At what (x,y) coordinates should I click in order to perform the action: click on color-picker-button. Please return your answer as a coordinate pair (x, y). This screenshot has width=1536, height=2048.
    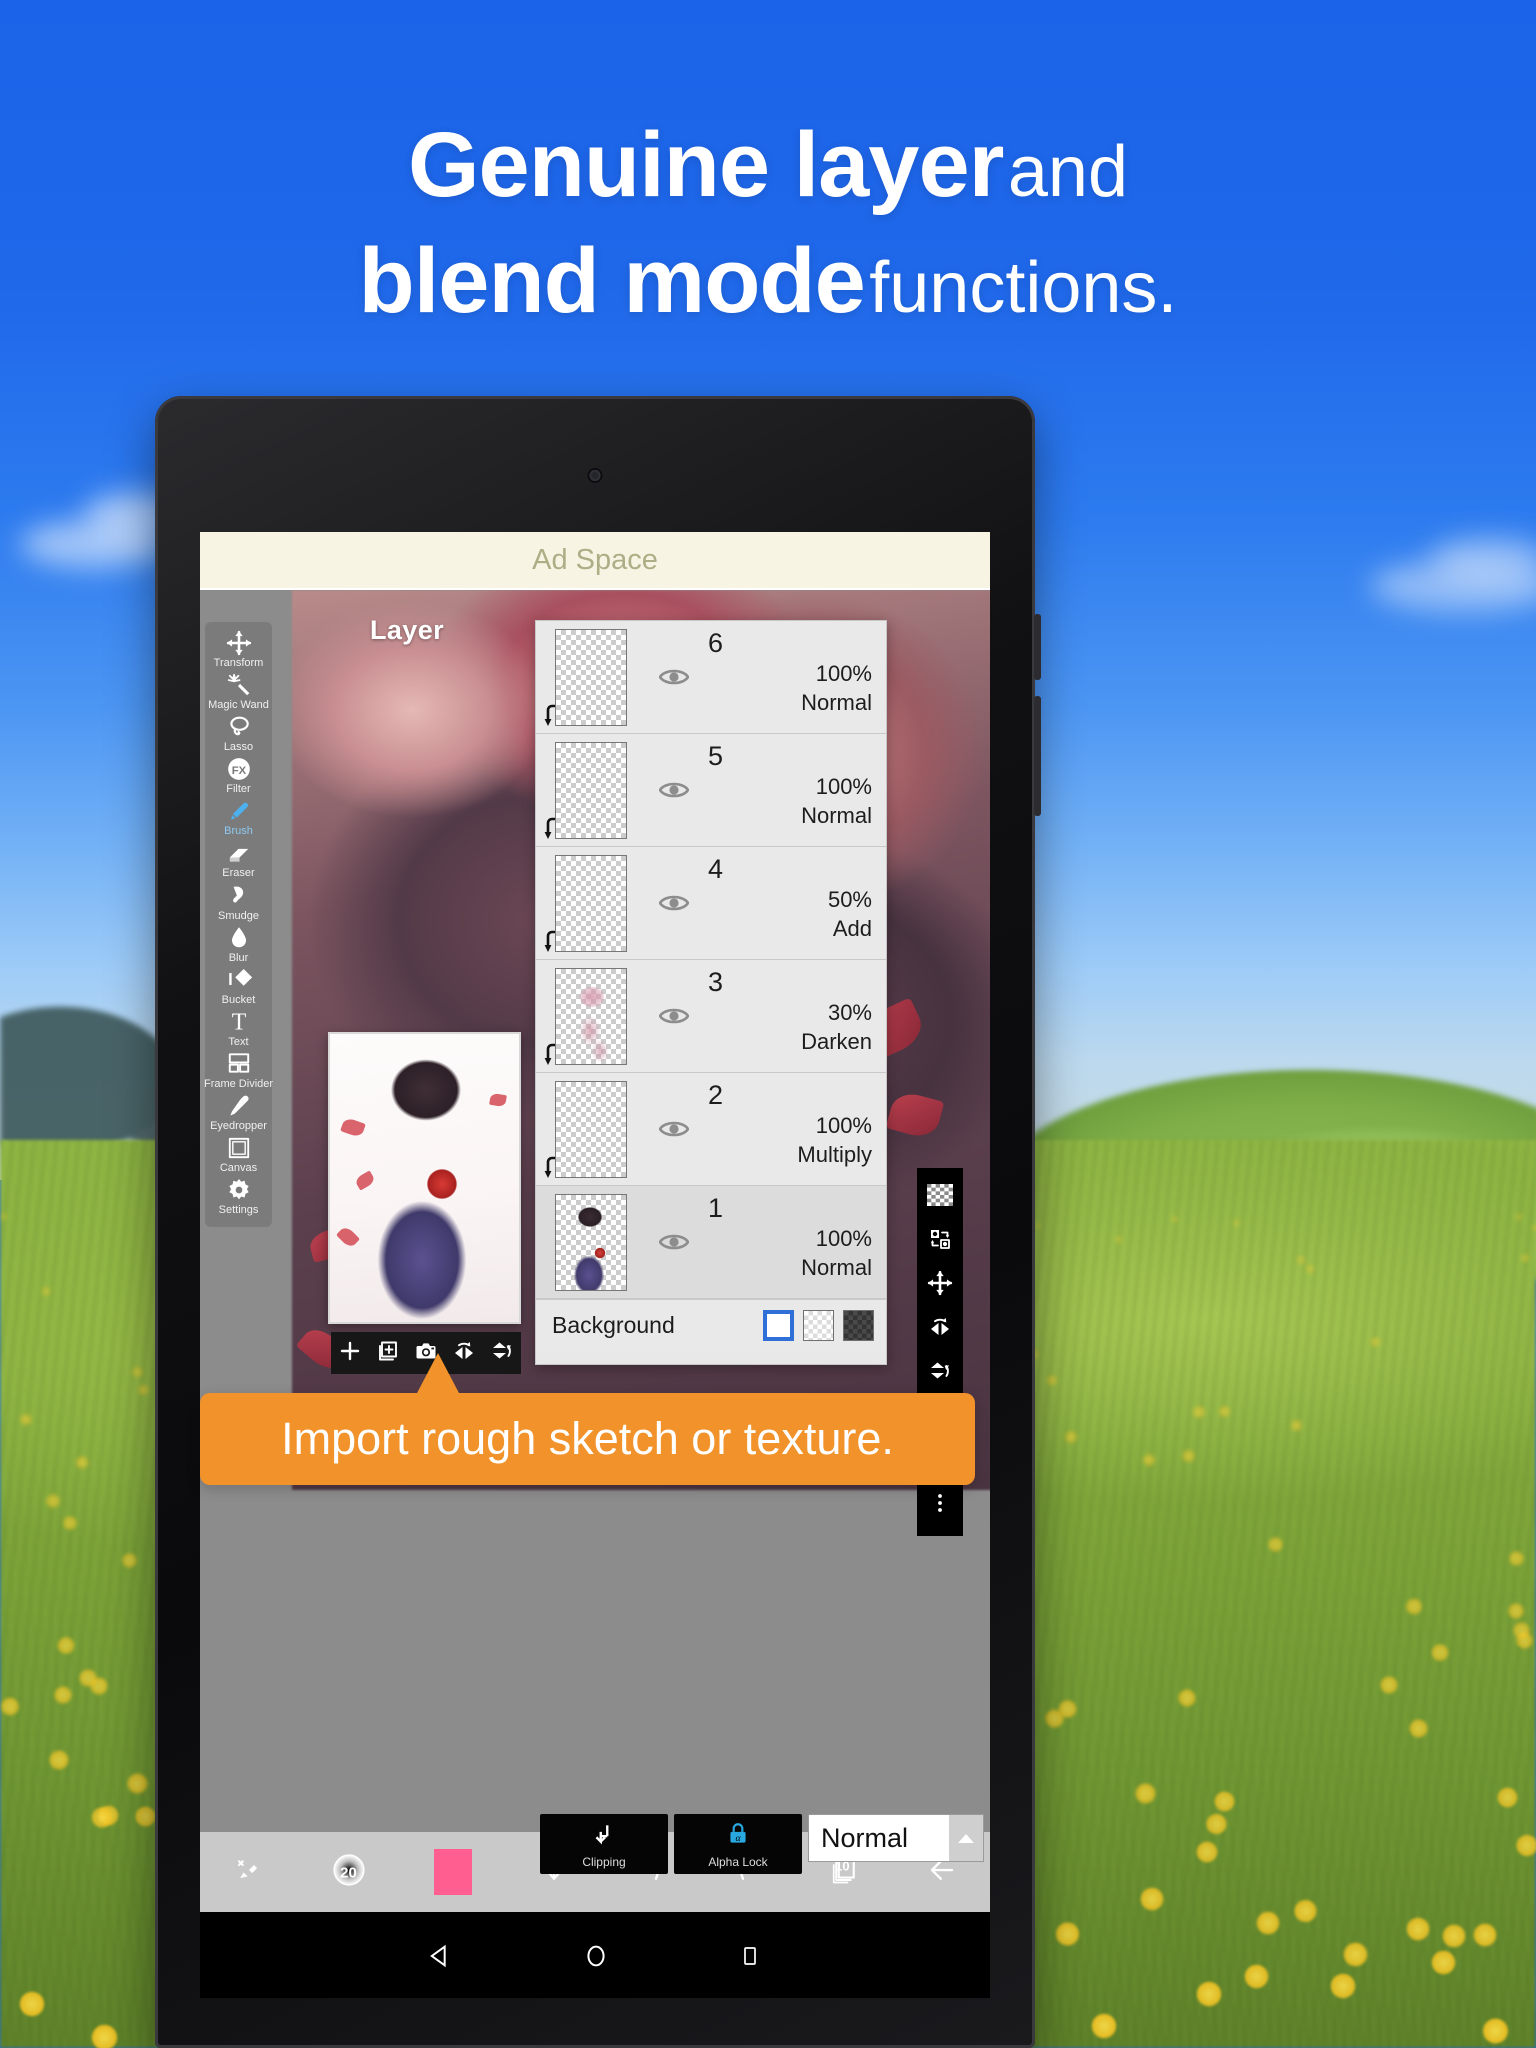
    Looking at the image, I should click on (452, 1872).